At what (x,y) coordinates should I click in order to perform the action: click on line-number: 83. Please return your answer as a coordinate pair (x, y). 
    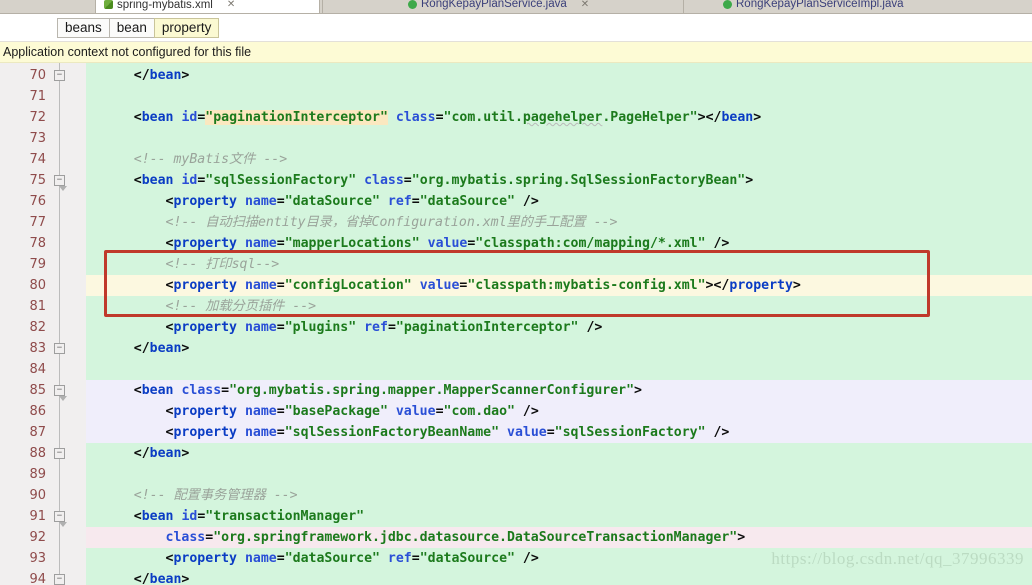
    Looking at the image, I should click on (37, 348).